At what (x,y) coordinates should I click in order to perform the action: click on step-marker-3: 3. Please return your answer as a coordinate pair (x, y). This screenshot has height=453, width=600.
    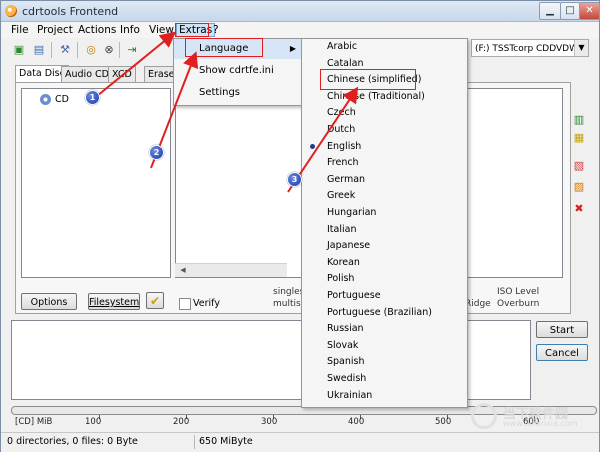
    Looking at the image, I should click on (294, 179).